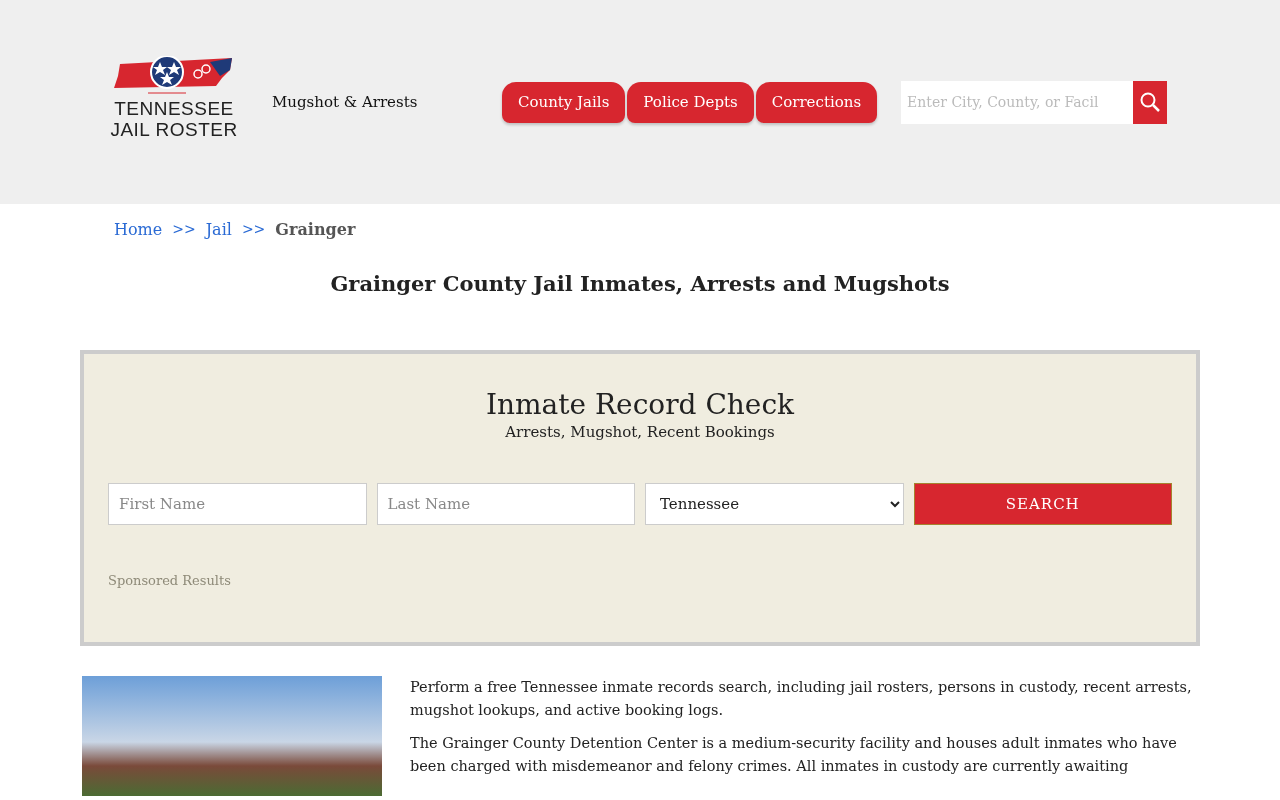 The height and width of the screenshot is (800, 1280). Describe the element at coordinates (640, 283) in the screenshot. I see `page-title: Grainger County Jail Inmates, Arrests and Mugshots` at that location.